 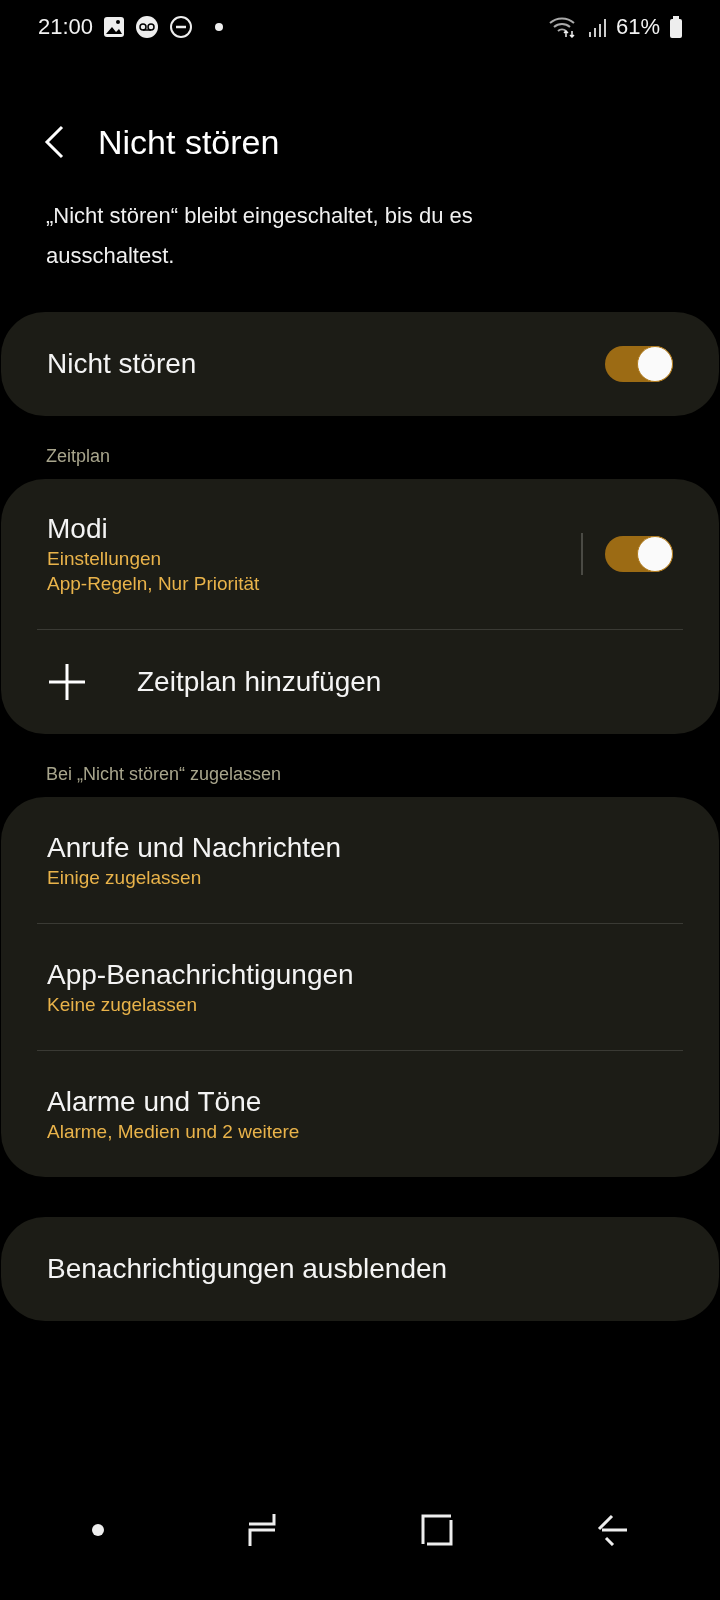 I want to click on setting-subtitle: Keine zugelassen, so click(x=122, y=1004).